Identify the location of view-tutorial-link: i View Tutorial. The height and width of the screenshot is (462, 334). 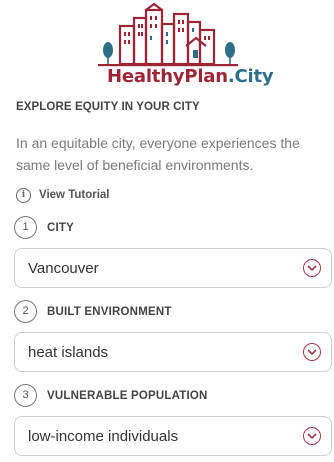
(63, 195).